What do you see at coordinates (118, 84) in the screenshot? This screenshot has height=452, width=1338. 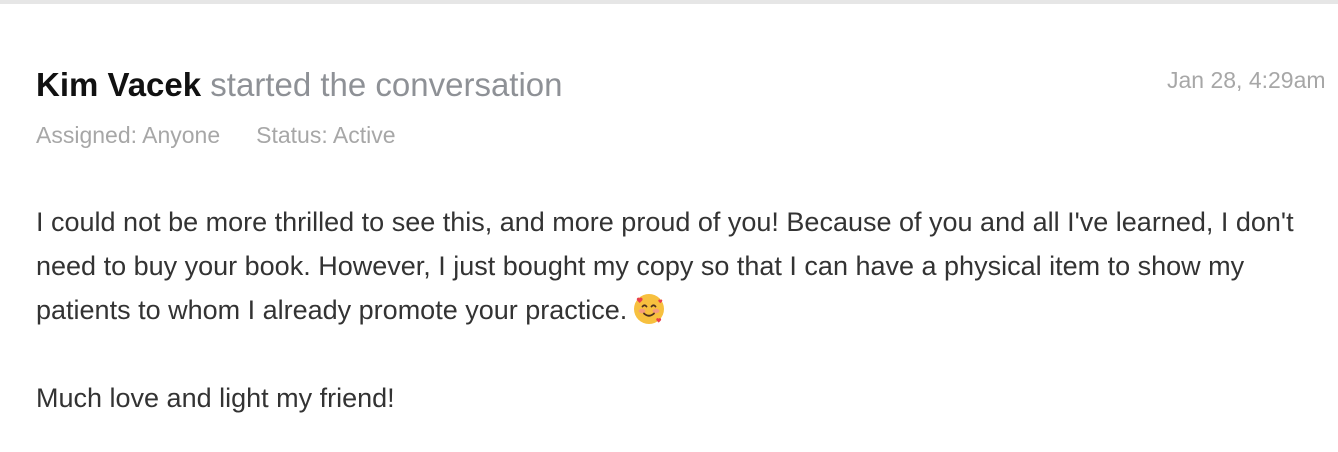 I see `author-name: Kim Vacek` at bounding box center [118, 84].